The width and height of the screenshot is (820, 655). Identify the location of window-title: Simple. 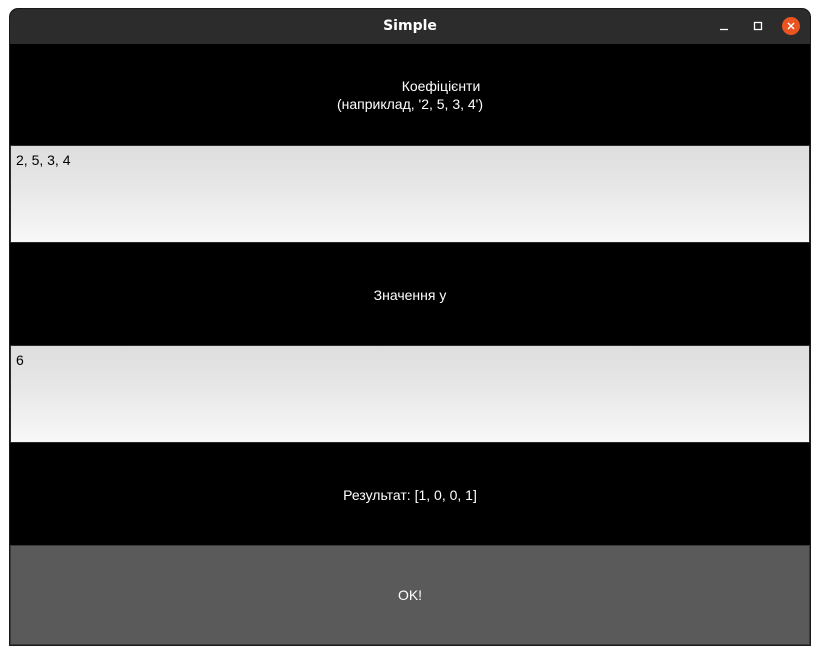
(410, 26).